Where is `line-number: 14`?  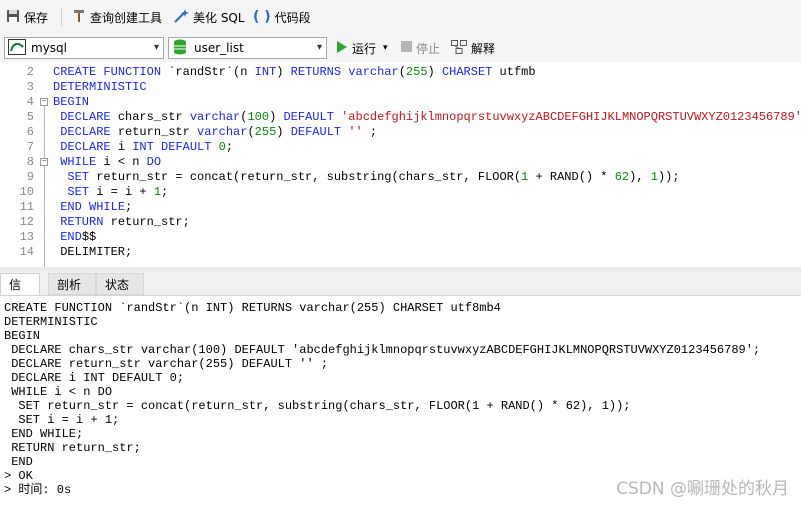
line-number: 14 is located at coordinates (26, 252).